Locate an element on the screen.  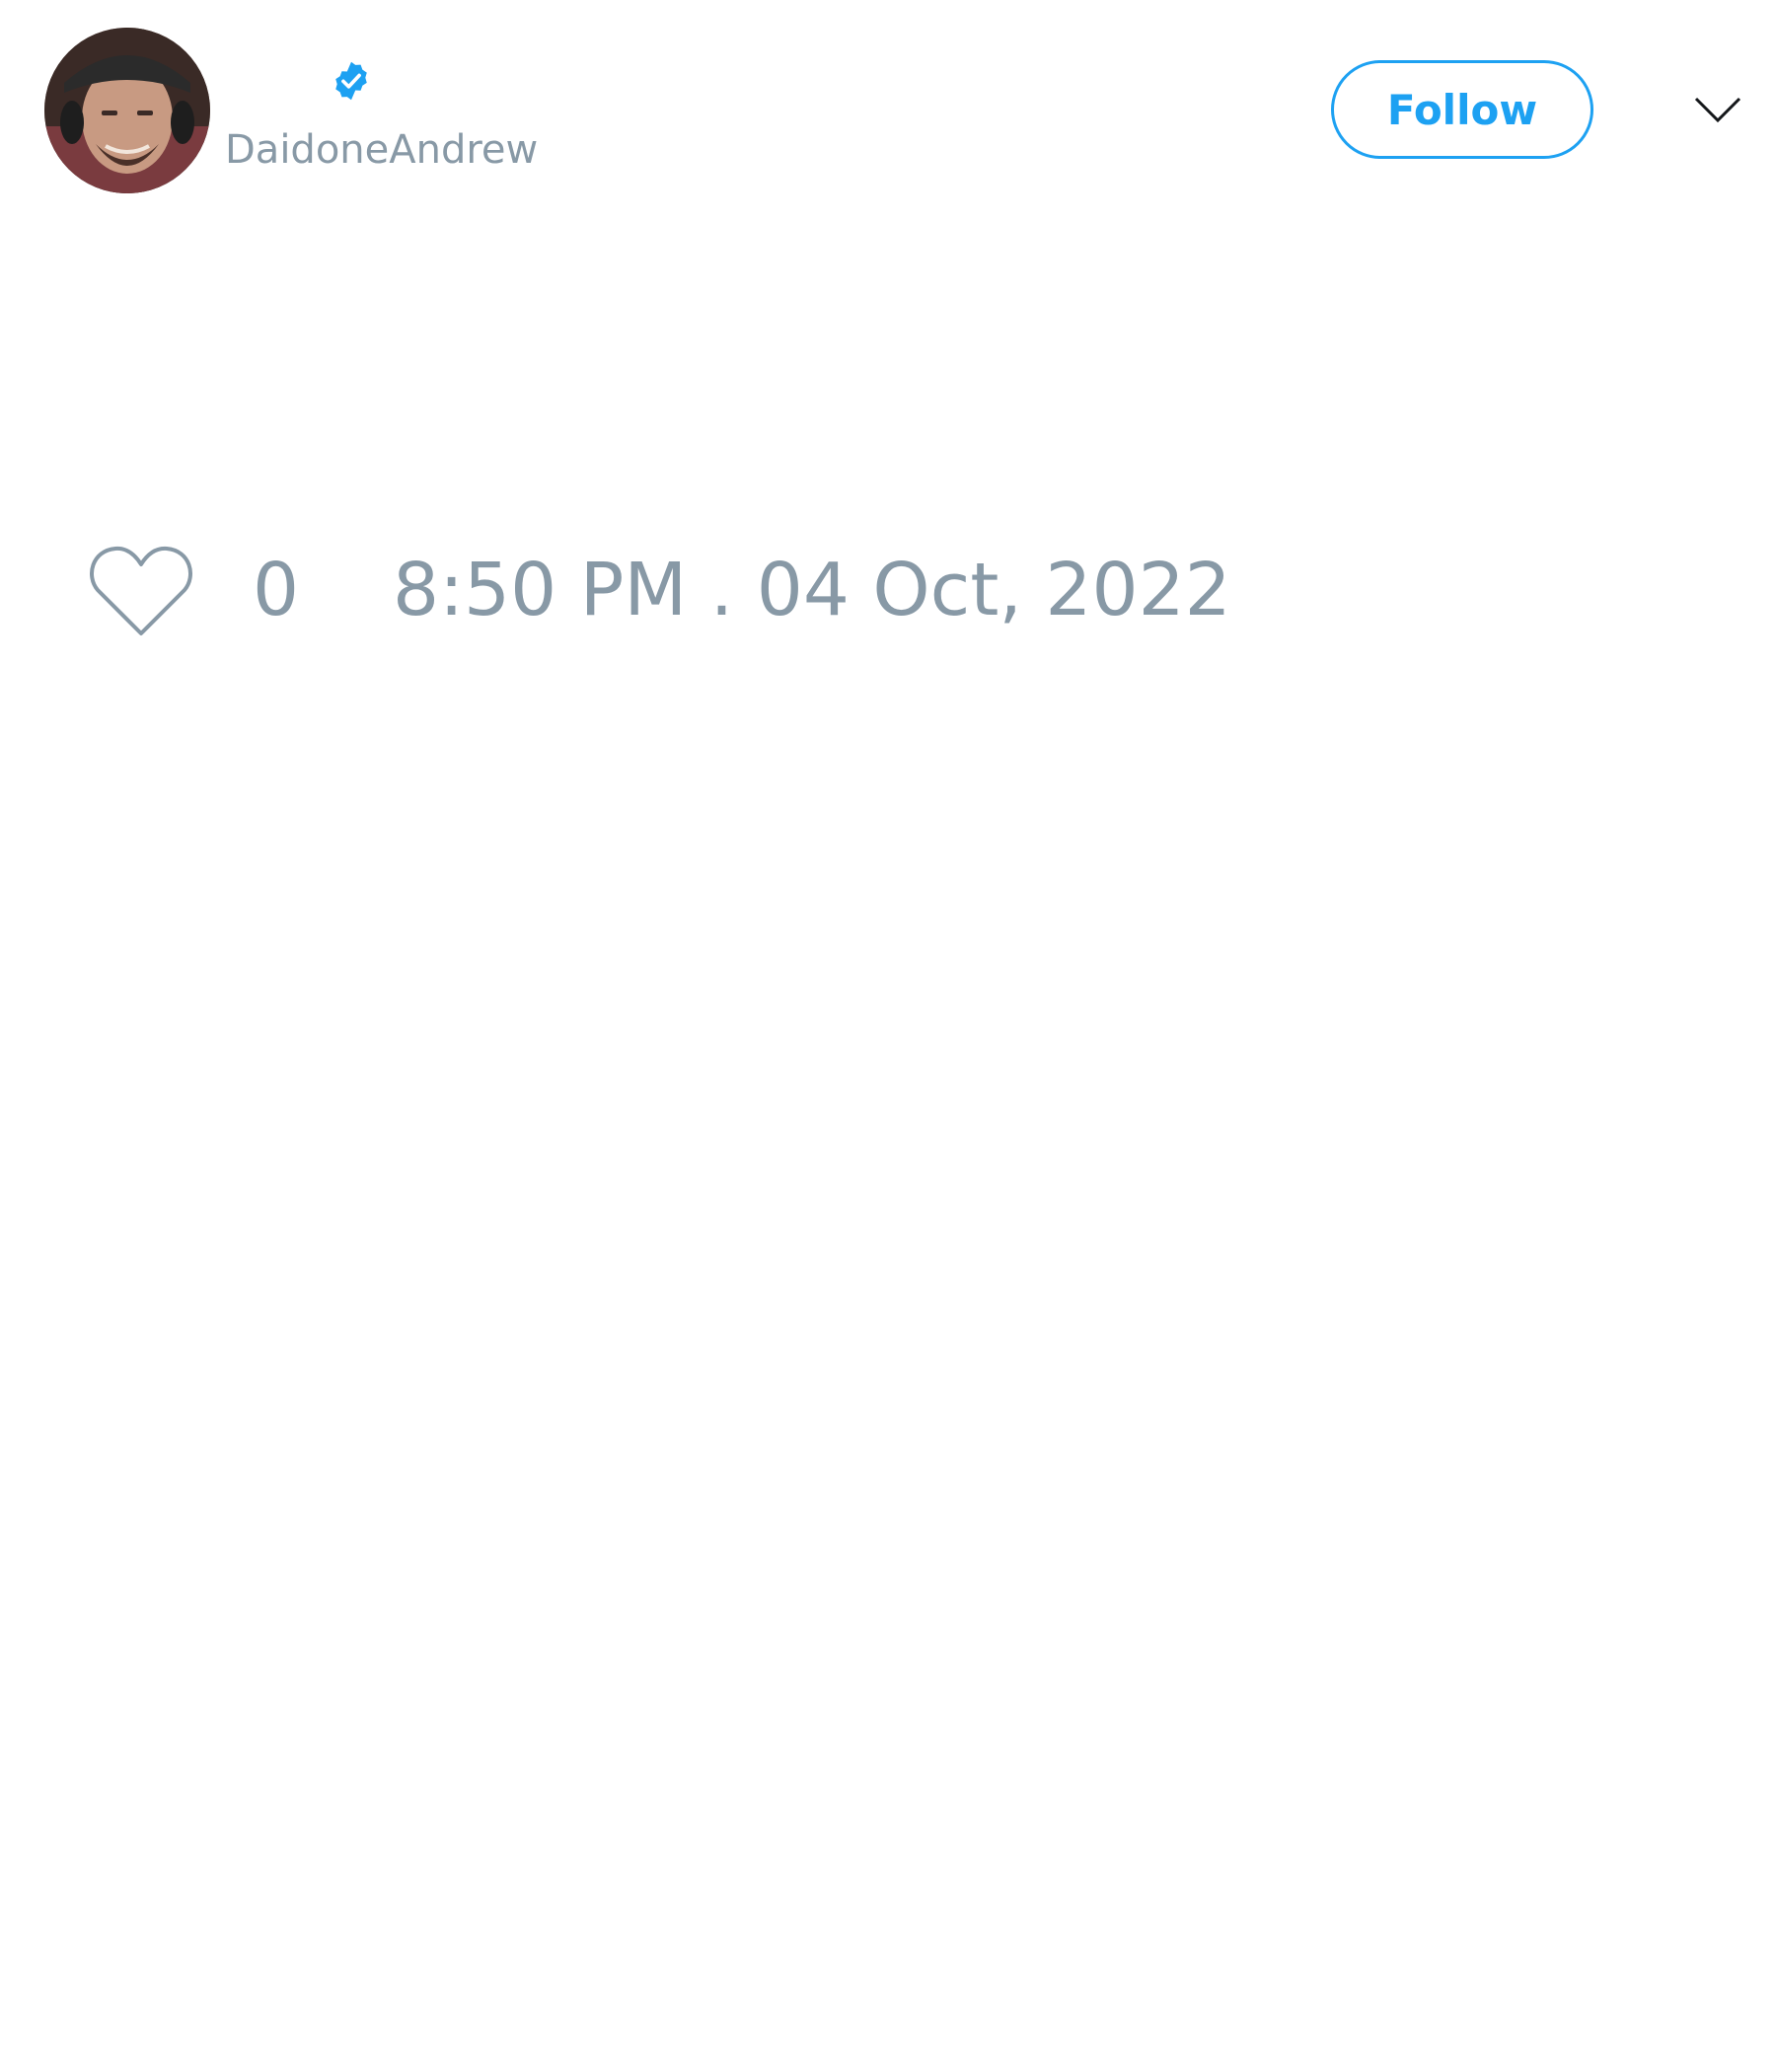
follow-button: Follow is located at coordinates (1462, 110).